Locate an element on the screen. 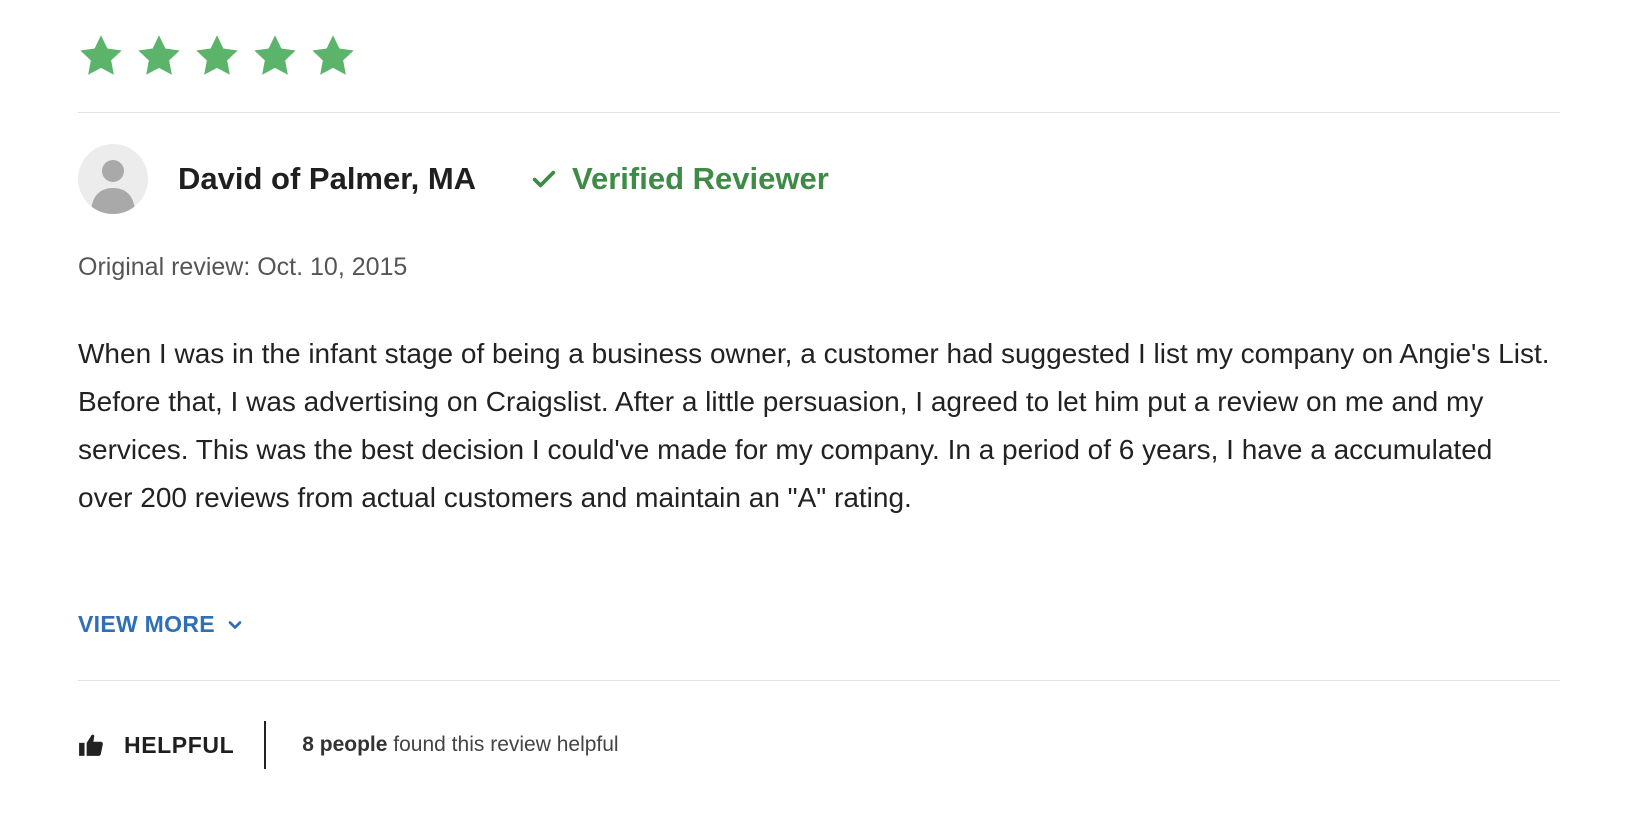 The image size is (1638, 816). reviewer-name: David of Palmer, MA is located at coordinates (327, 178).